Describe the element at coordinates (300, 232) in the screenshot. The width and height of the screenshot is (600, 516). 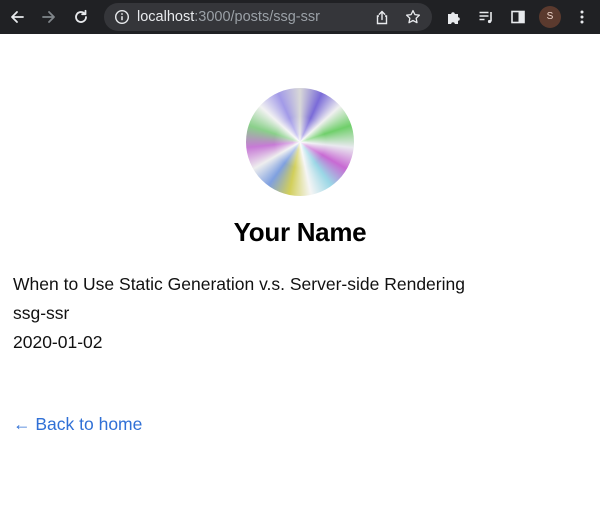
I see `page-title: Your Name` at that location.